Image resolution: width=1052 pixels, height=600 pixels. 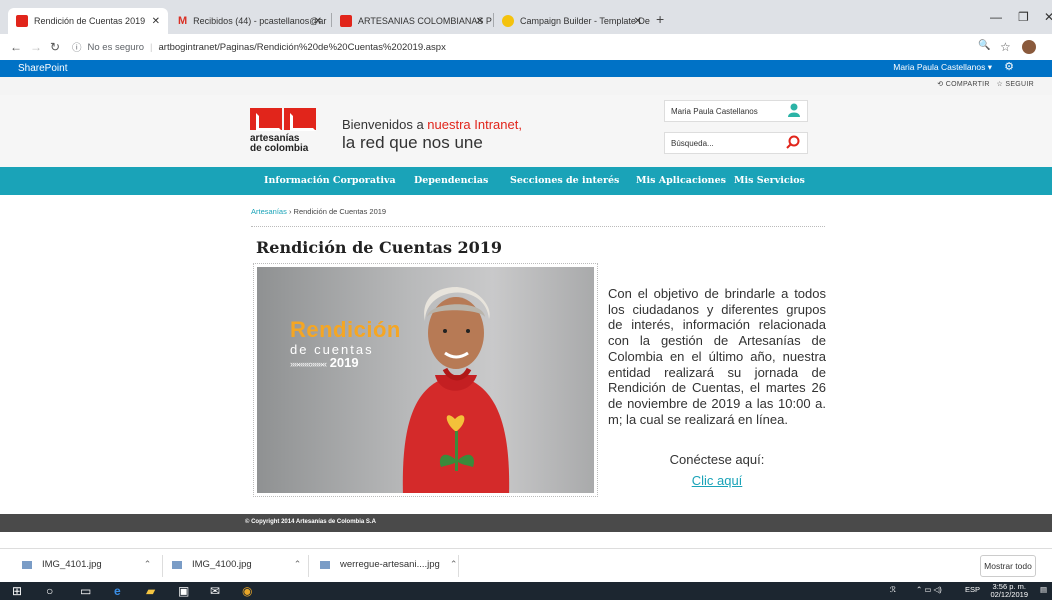 What do you see at coordinates (585, 21) in the screenshot?
I see `tab-title: Campaign Builder - Template De` at bounding box center [585, 21].